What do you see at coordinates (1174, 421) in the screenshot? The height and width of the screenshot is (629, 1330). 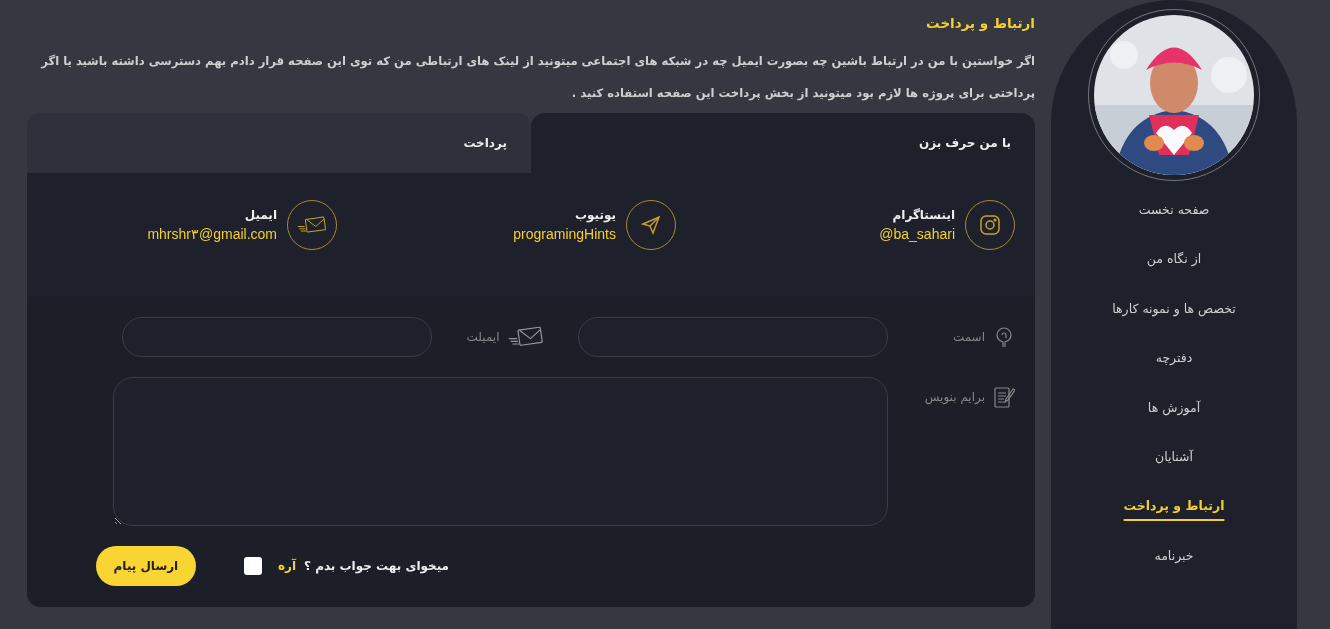 I see `nav-link: آموزش ها` at bounding box center [1174, 421].